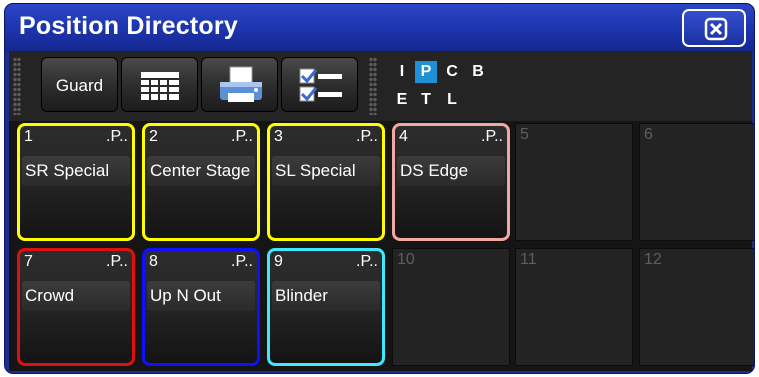 The height and width of the screenshot is (377, 759). I want to click on filter-e: E, so click(402, 100).